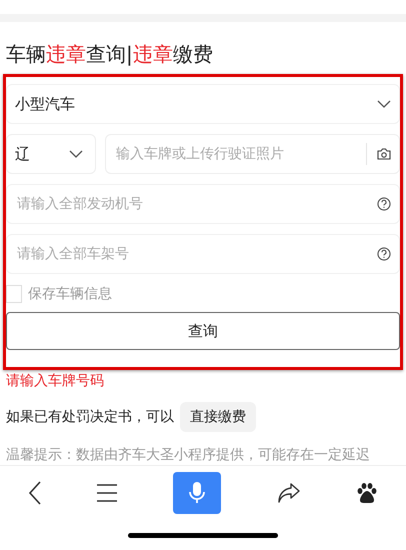  Describe the element at coordinates (110, 54) in the screenshot. I see `page-title: 车辆违章查询|违章缴费` at that location.